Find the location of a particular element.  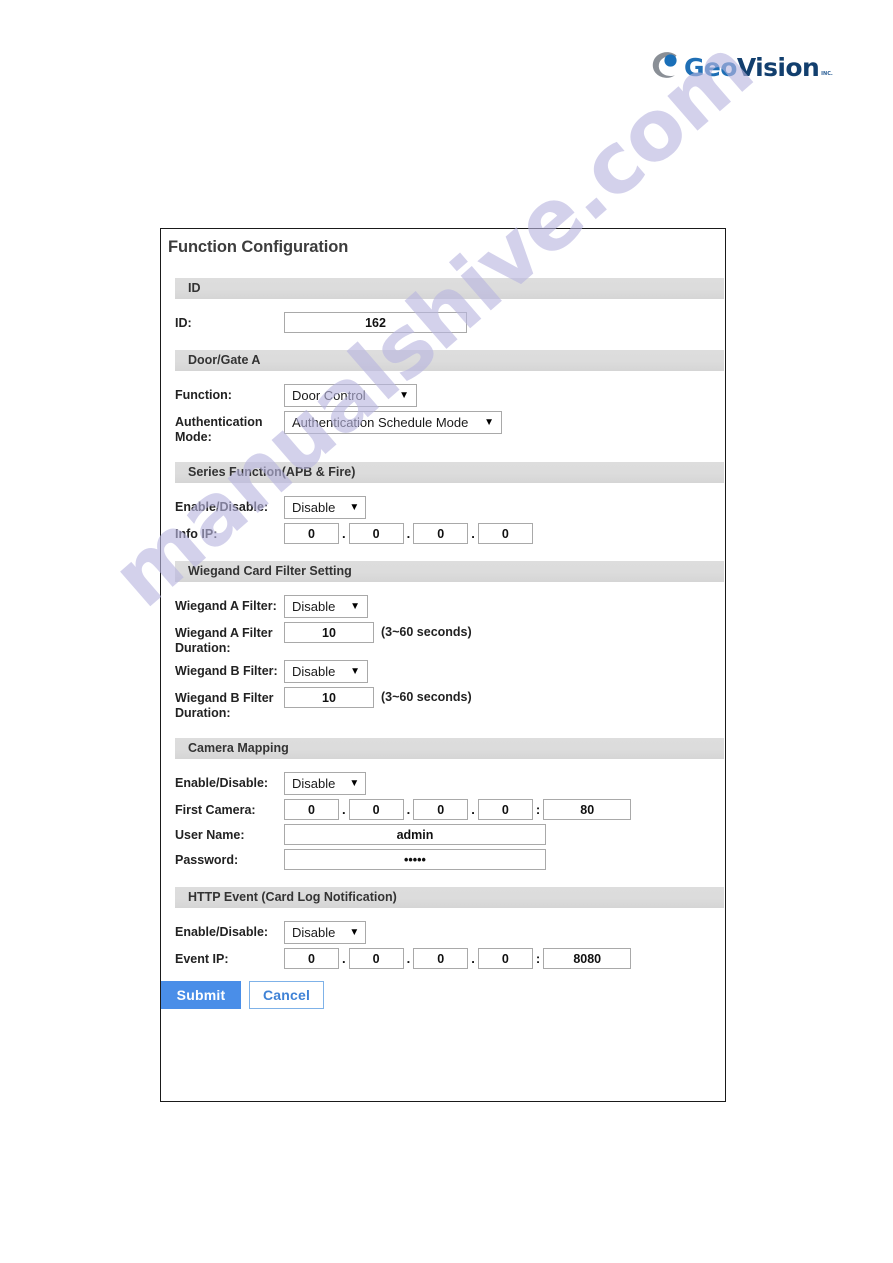

logo-tagline: INC. is located at coordinates (827, 74).